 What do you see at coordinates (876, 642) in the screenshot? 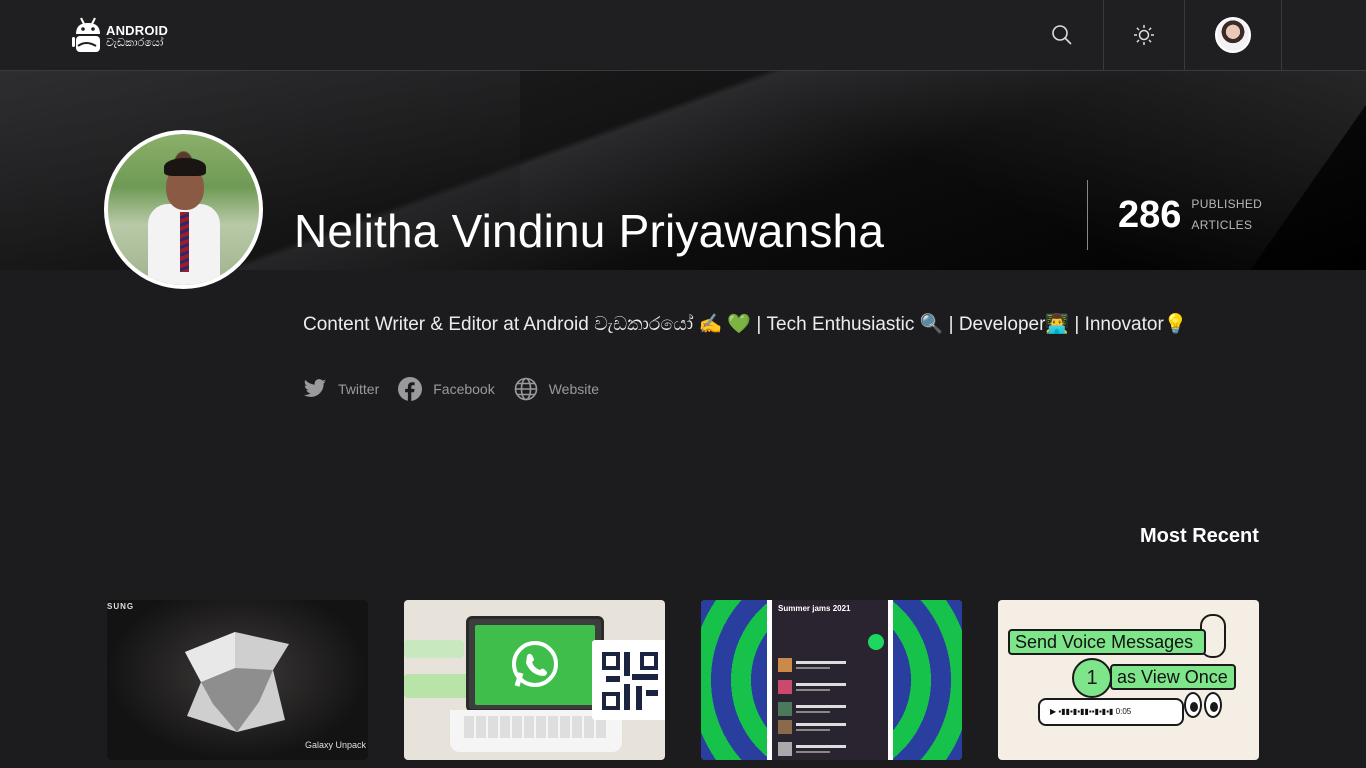
I see `play-icon` at bounding box center [876, 642].